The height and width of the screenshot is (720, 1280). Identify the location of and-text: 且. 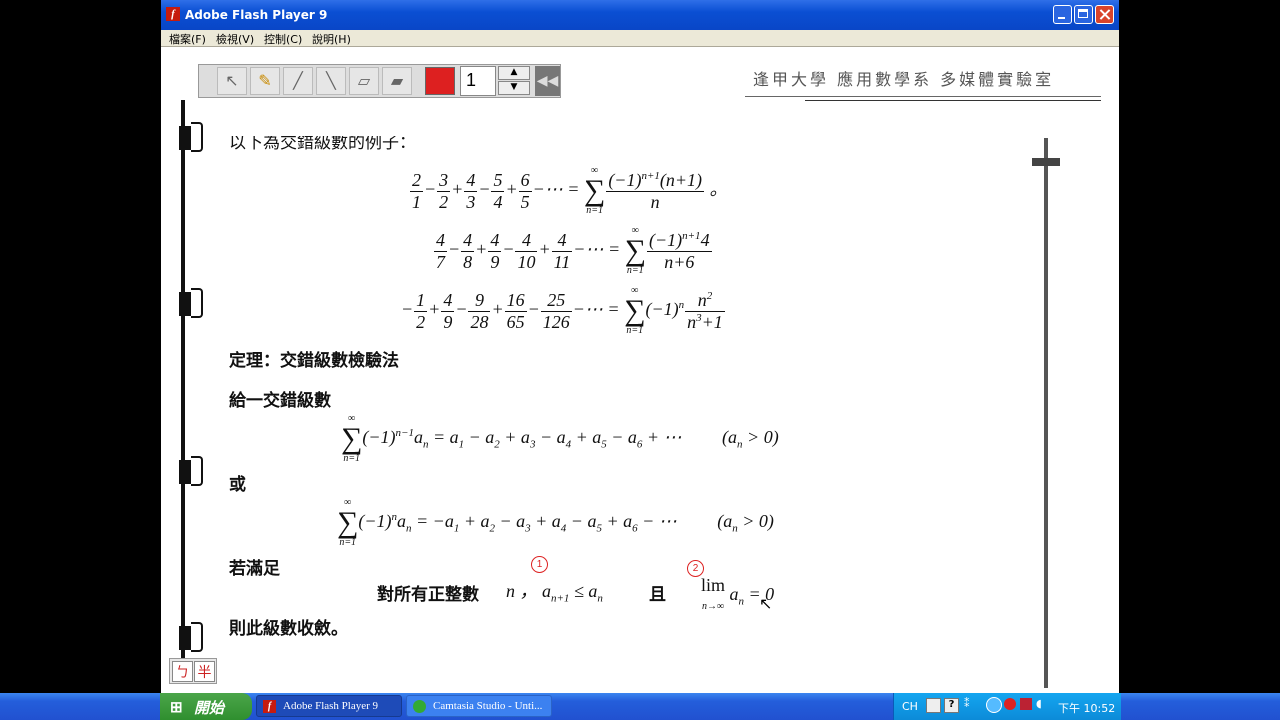
(657, 595).